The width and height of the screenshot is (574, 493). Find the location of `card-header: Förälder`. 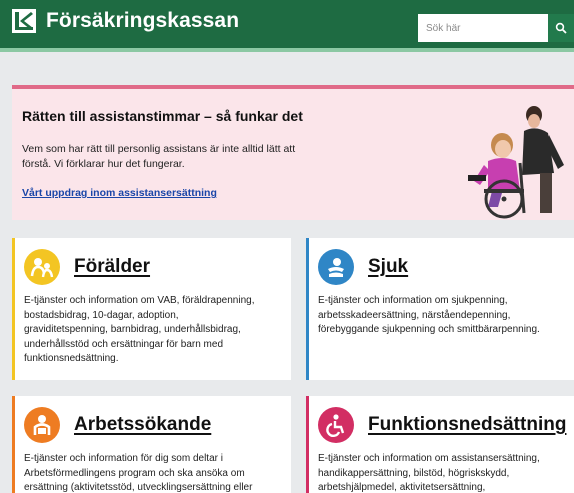

card-header: Förälder is located at coordinates (87, 267).